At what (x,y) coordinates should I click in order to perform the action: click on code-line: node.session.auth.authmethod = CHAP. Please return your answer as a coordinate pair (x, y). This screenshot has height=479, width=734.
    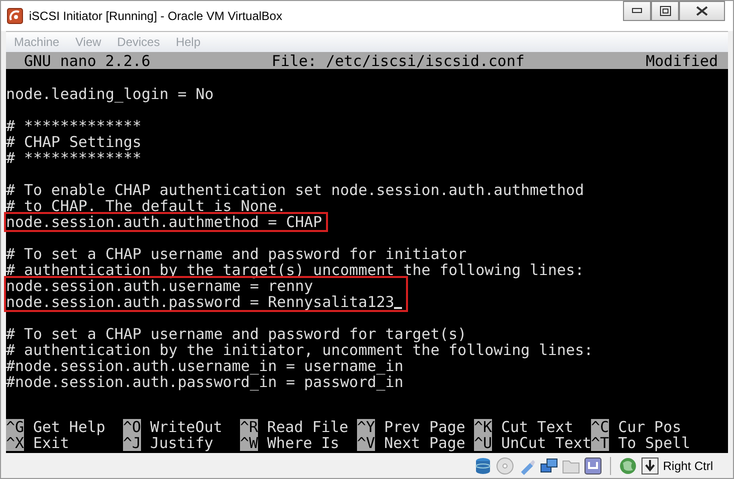
    Looking at the image, I should click on (164, 221).